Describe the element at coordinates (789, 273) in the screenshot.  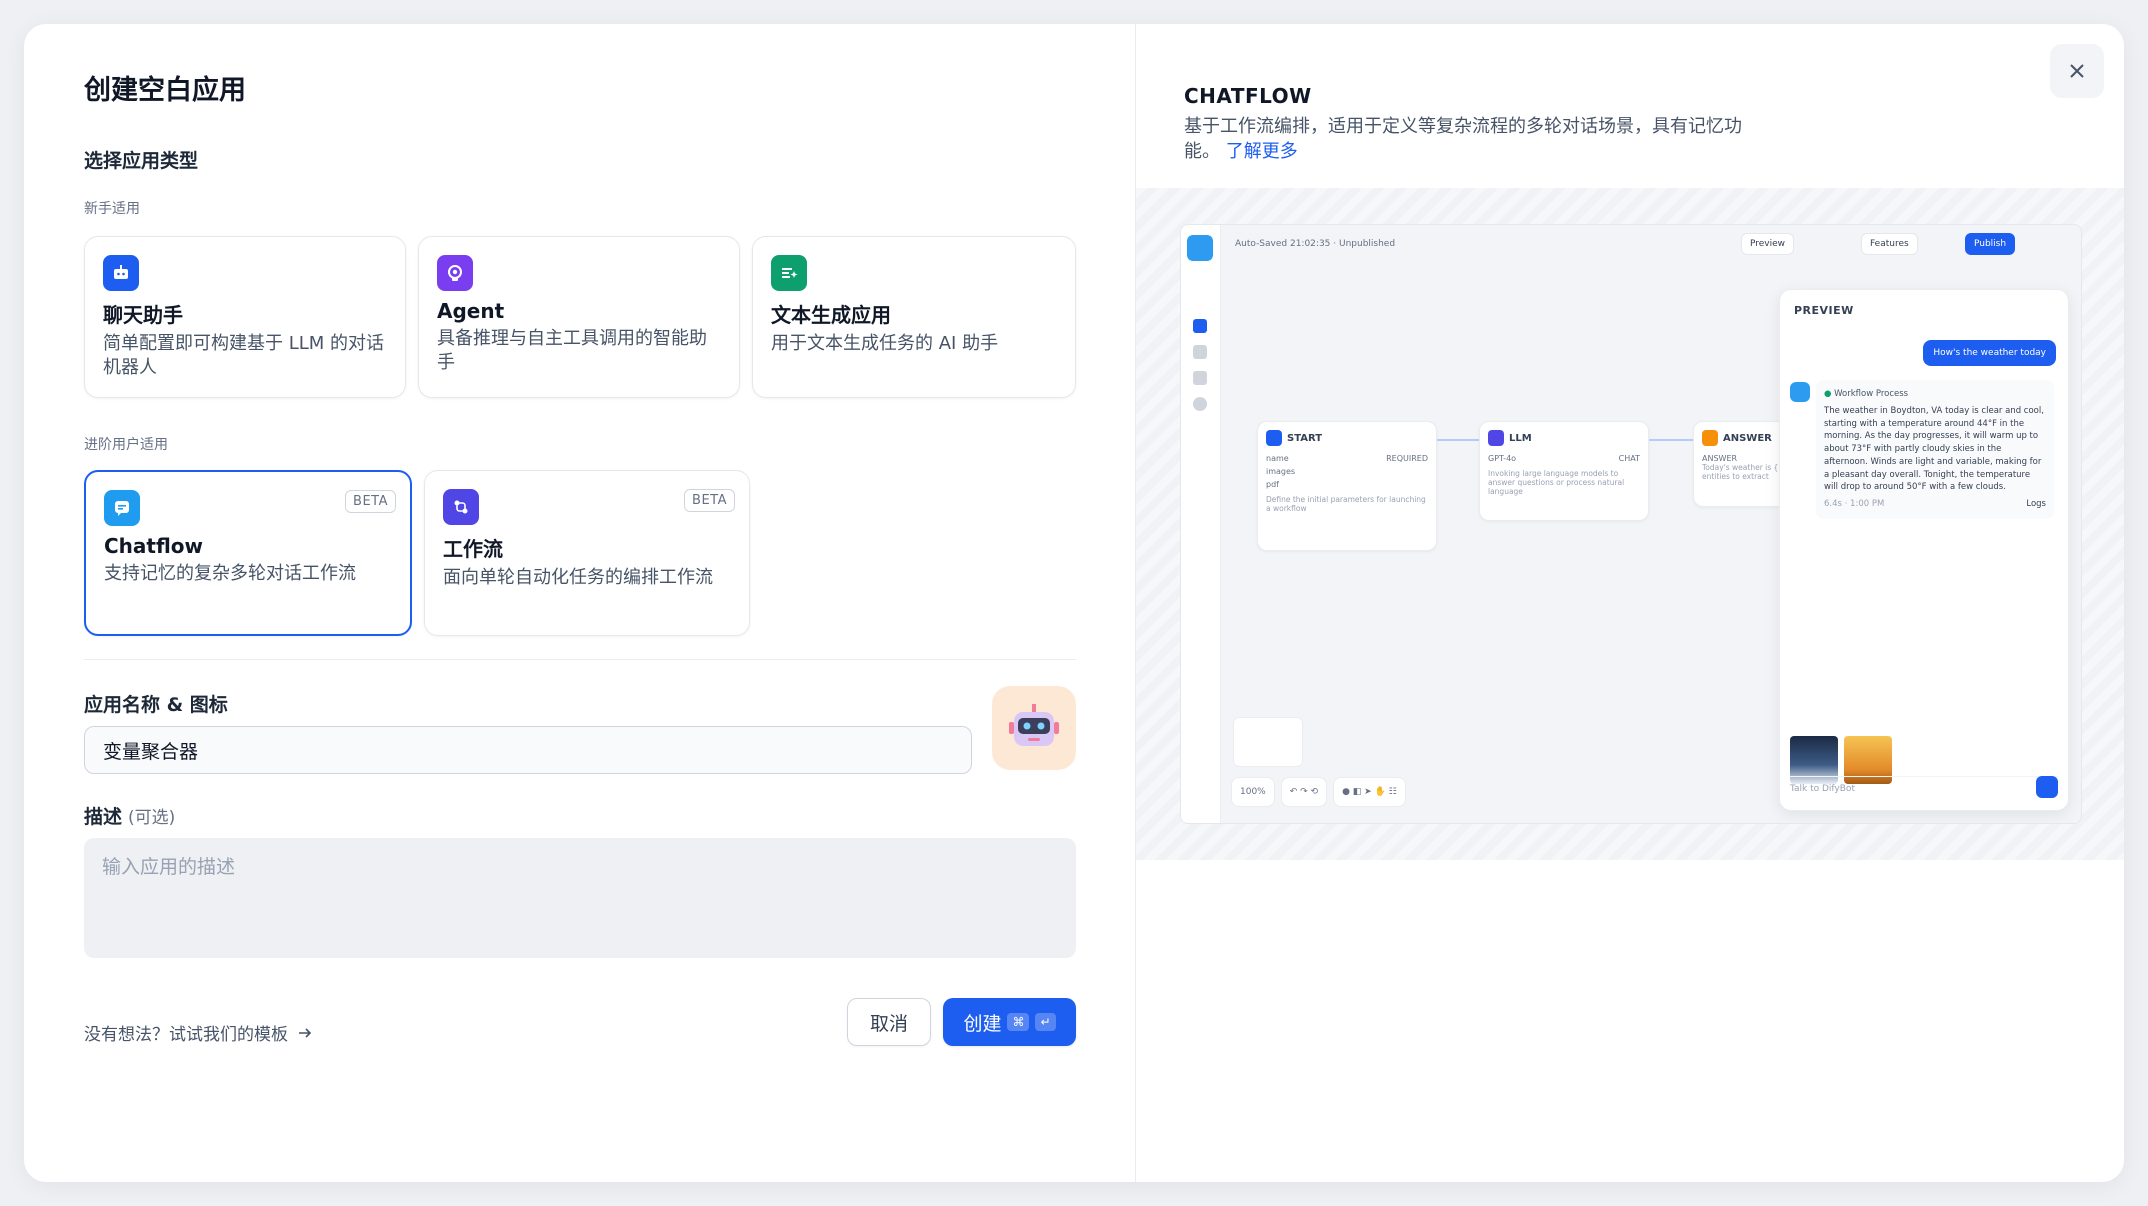
I see `text-generation-icon` at that location.